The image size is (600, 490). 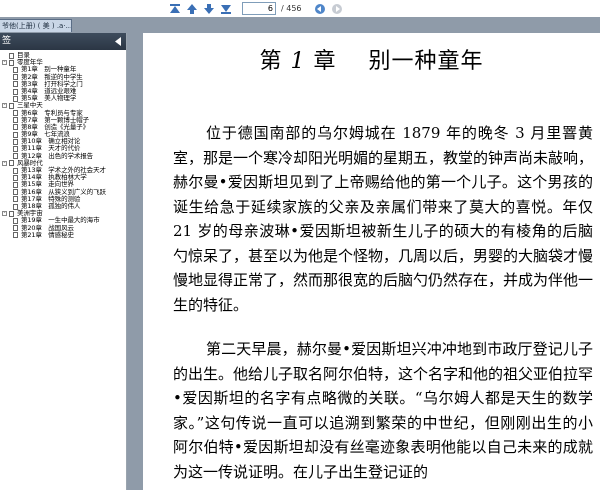 I want to click on arrow-up-icon, so click(x=192, y=8).